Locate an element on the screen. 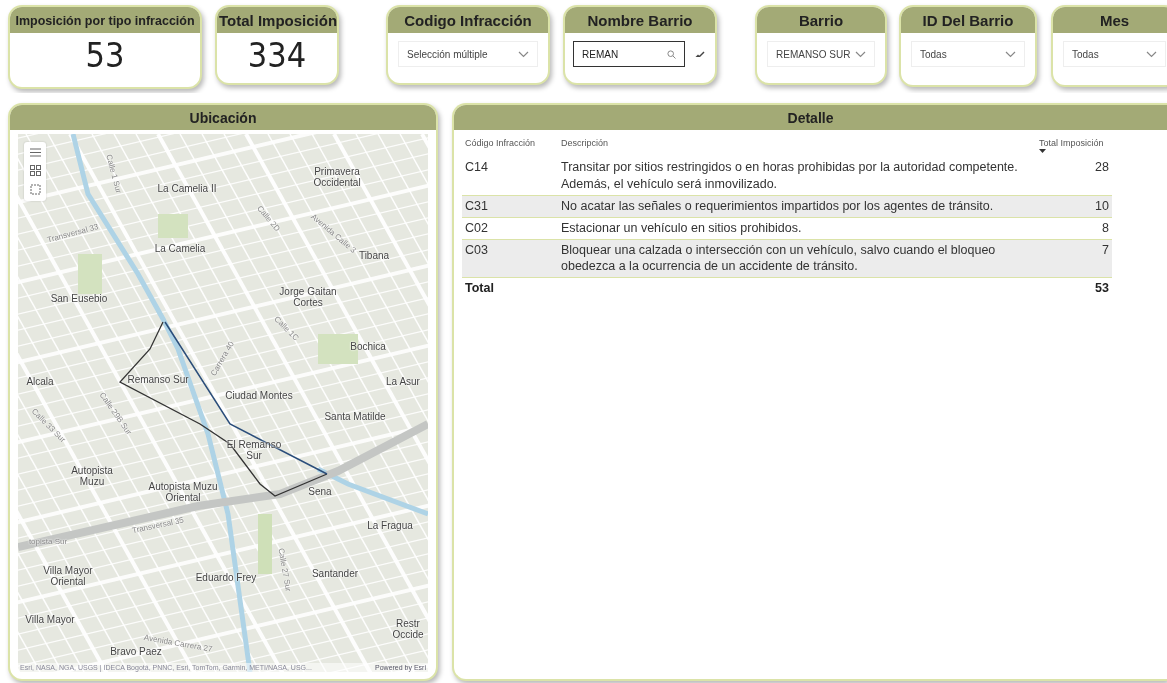 The width and height of the screenshot is (1167, 683). panel-title: Ubicación is located at coordinates (223, 117).